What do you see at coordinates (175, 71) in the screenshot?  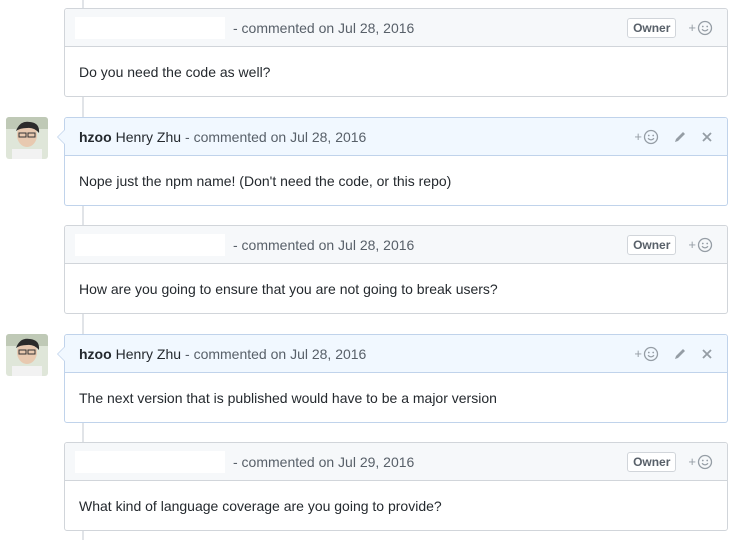 I see `comment-body: Do you need the code as well?` at bounding box center [175, 71].